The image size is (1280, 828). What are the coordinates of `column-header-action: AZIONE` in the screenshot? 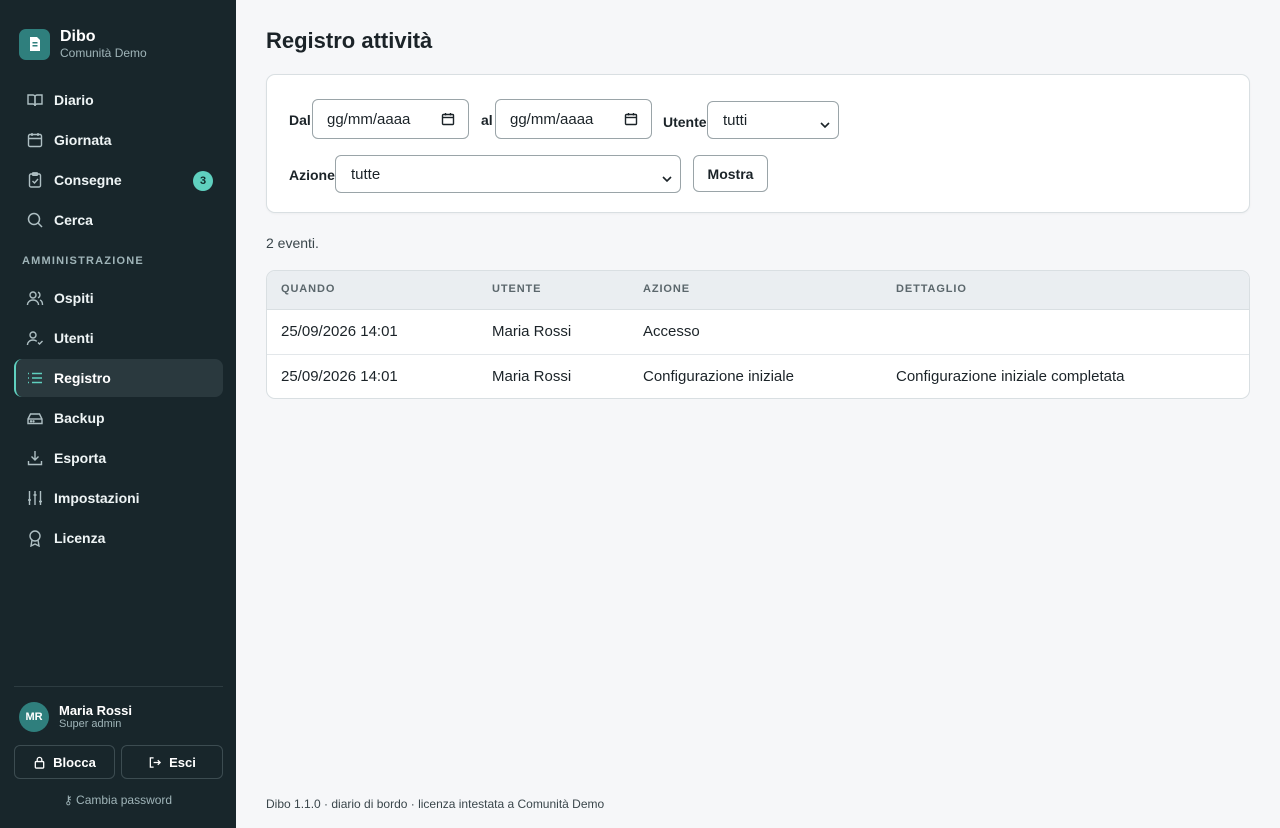 It's located at (666, 289).